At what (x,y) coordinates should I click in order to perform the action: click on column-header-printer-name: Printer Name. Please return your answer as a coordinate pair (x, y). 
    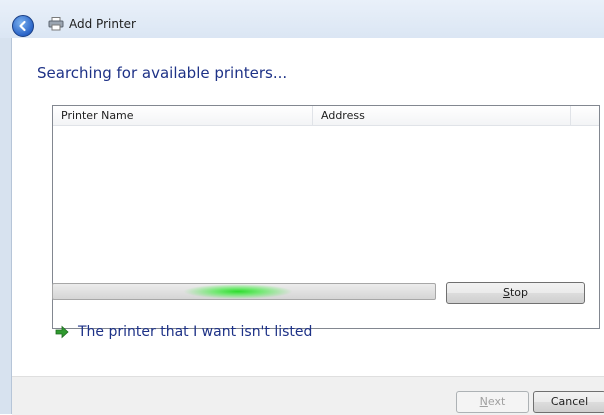
    Looking at the image, I should click on (183, 115).